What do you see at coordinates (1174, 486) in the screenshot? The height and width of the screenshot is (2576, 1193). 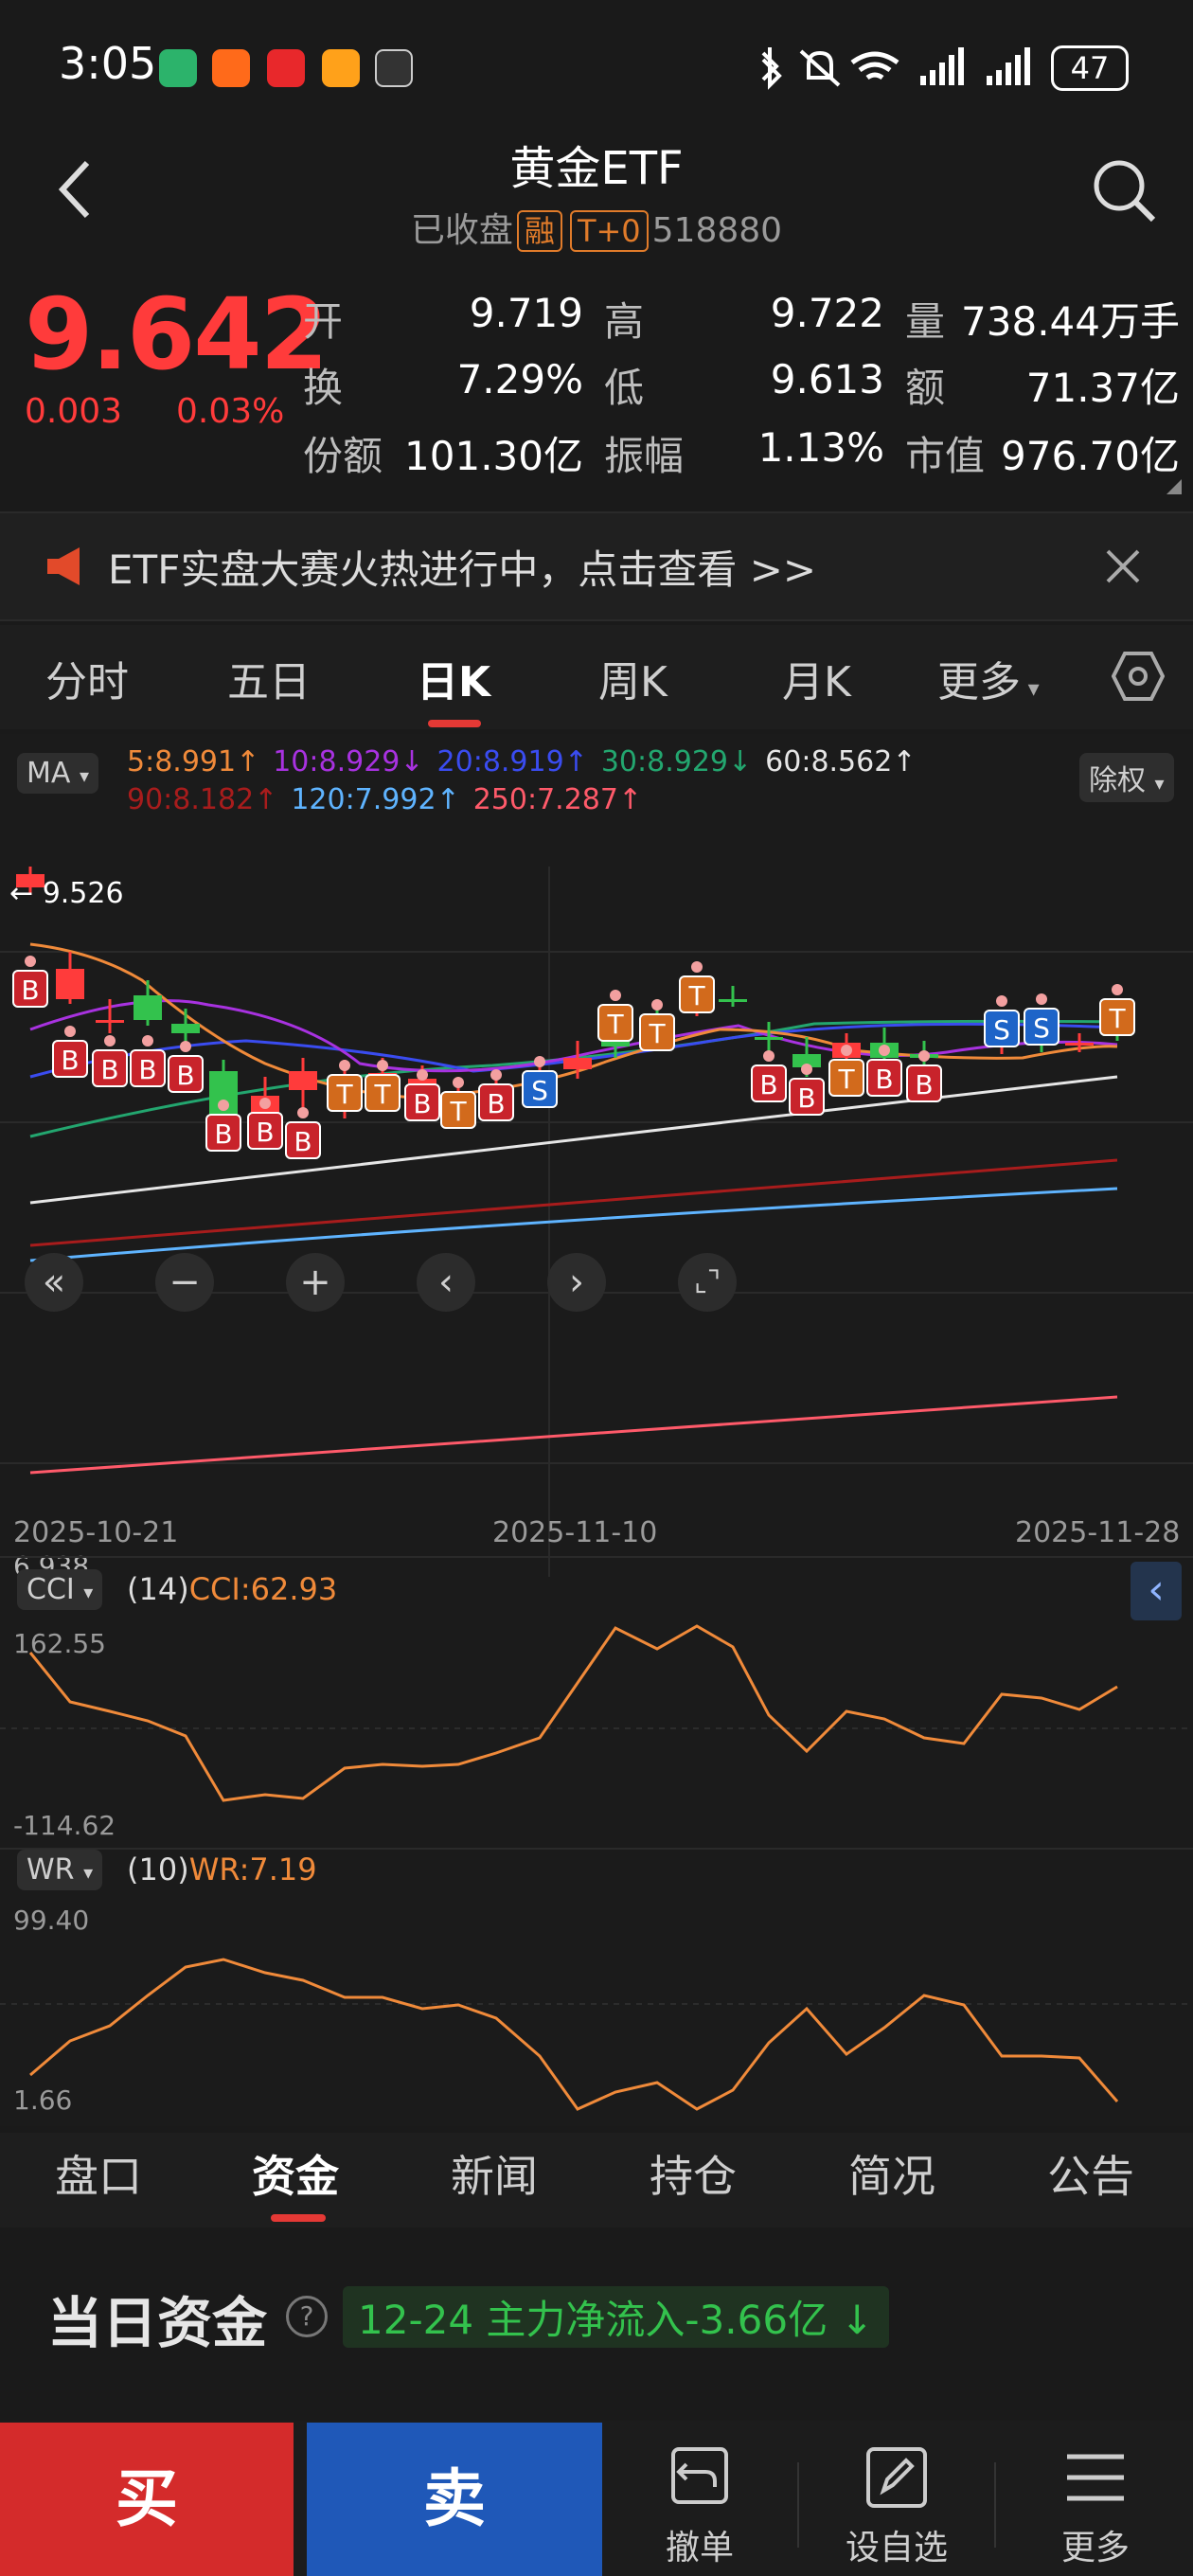 I see `expand-corner-icon` at bounding box center [1174, 486].